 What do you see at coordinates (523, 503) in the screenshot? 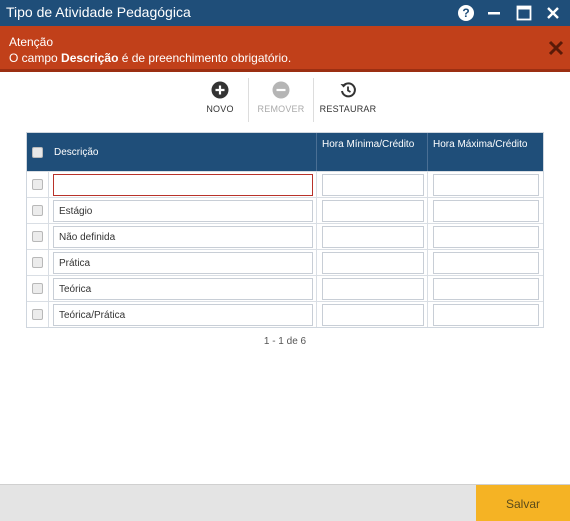
I see `save-button: Salvar` at bounding box center [523, 503].